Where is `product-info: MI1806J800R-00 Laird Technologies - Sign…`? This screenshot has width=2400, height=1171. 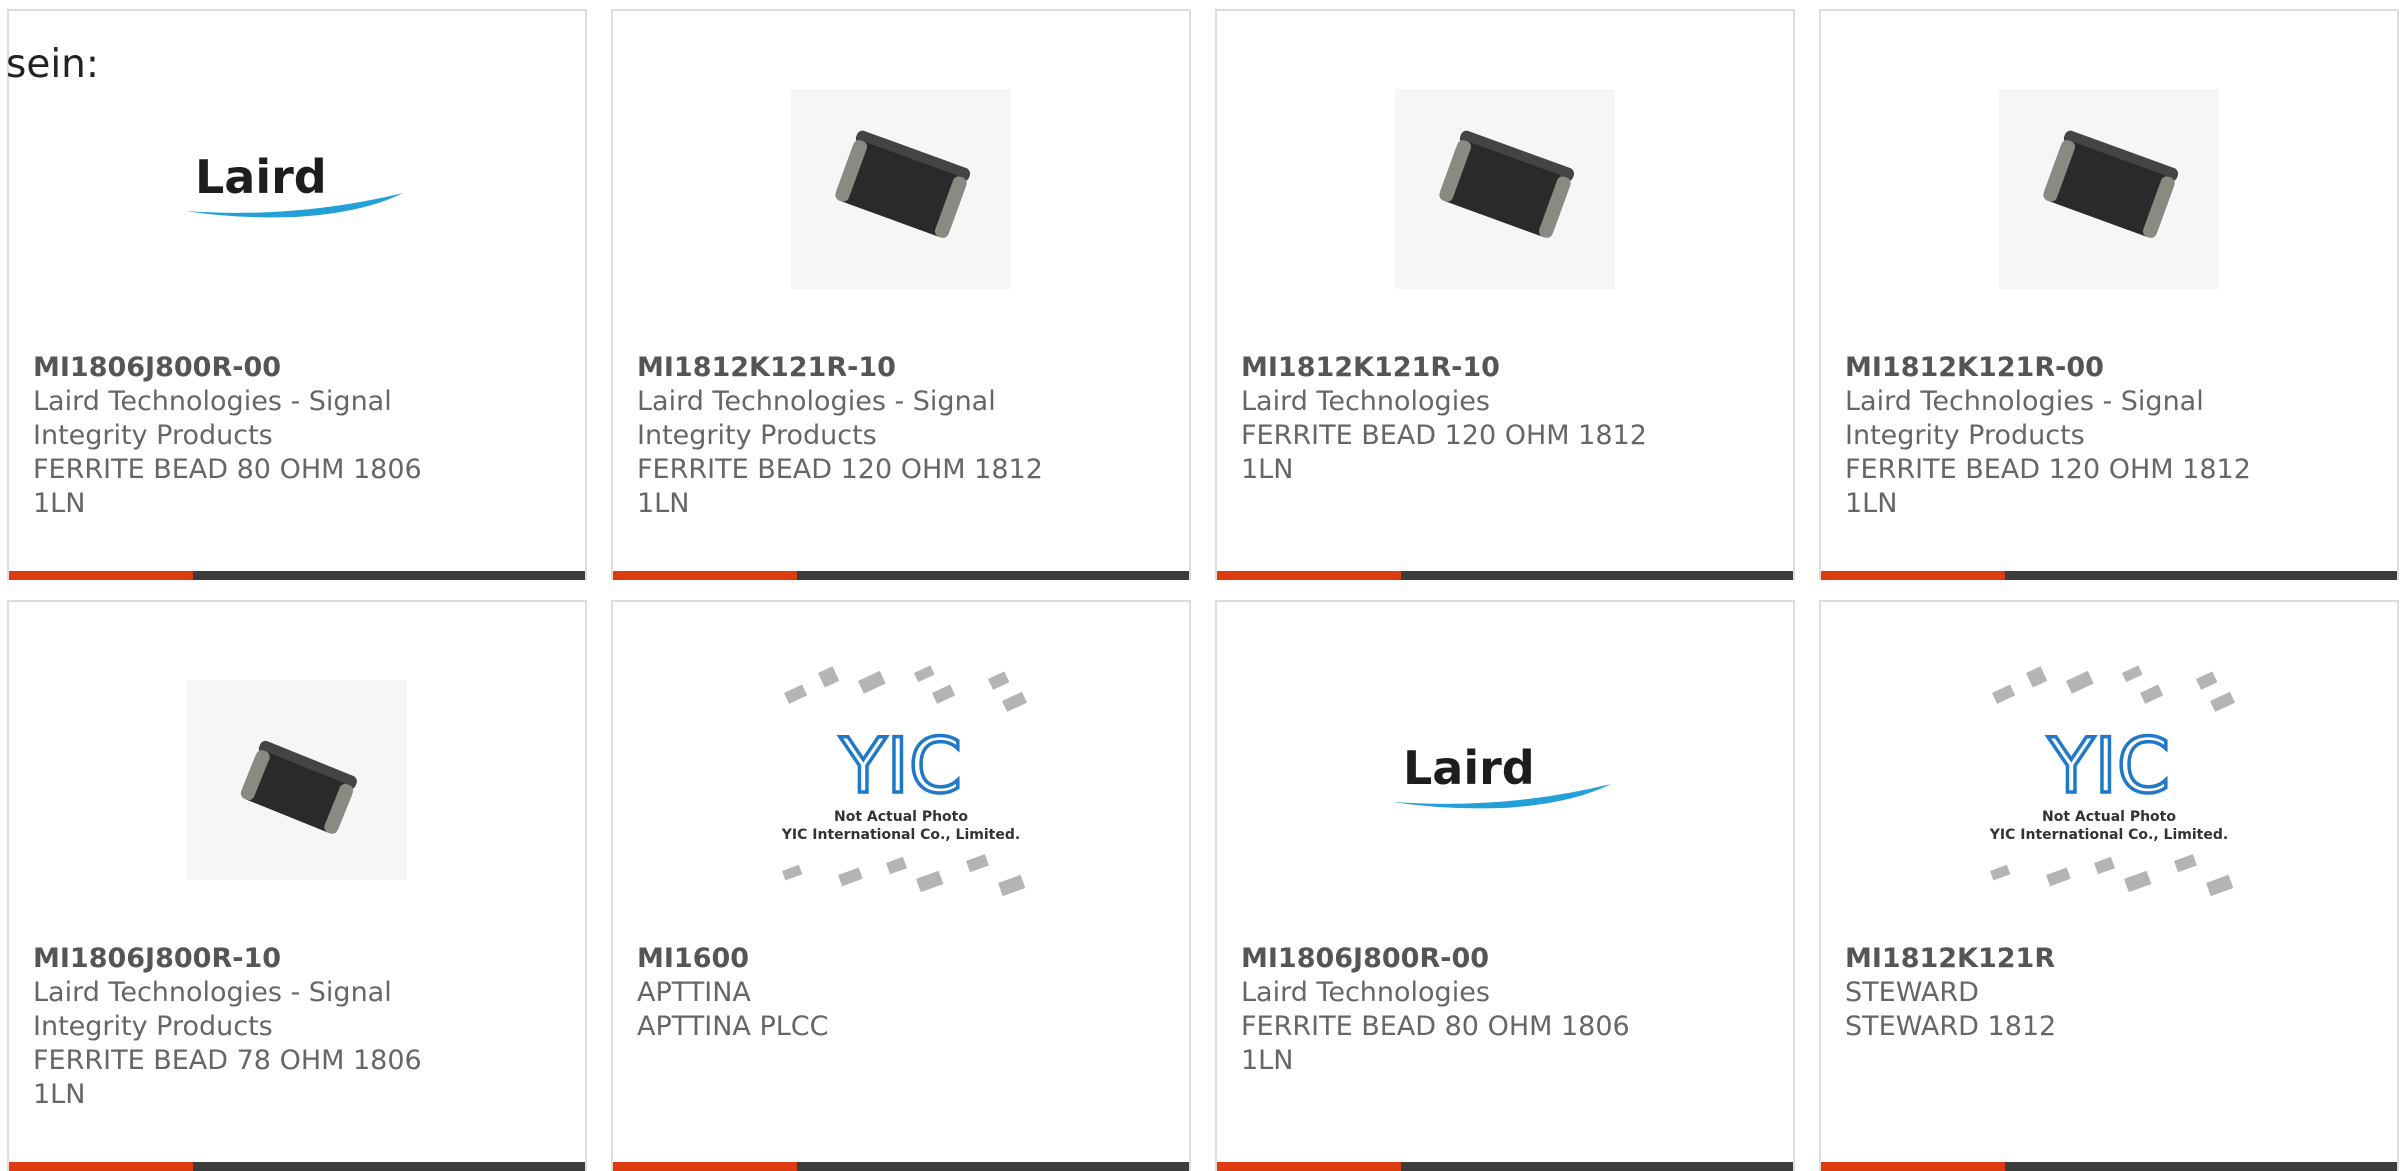 product-info: MI1806J800R-00 Laird Technologies - Sign… is located at coordinates (253, 436).